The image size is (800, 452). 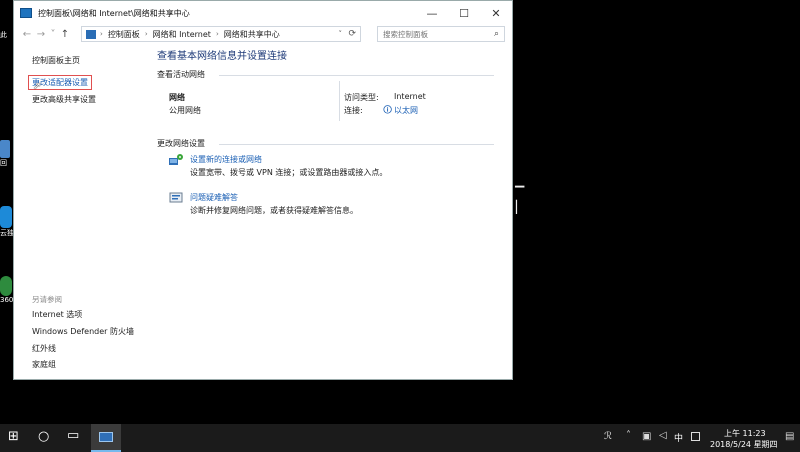 I want to click on setup-new-connection-link: 设置新的连接或网络, so click(x=226, y=159).